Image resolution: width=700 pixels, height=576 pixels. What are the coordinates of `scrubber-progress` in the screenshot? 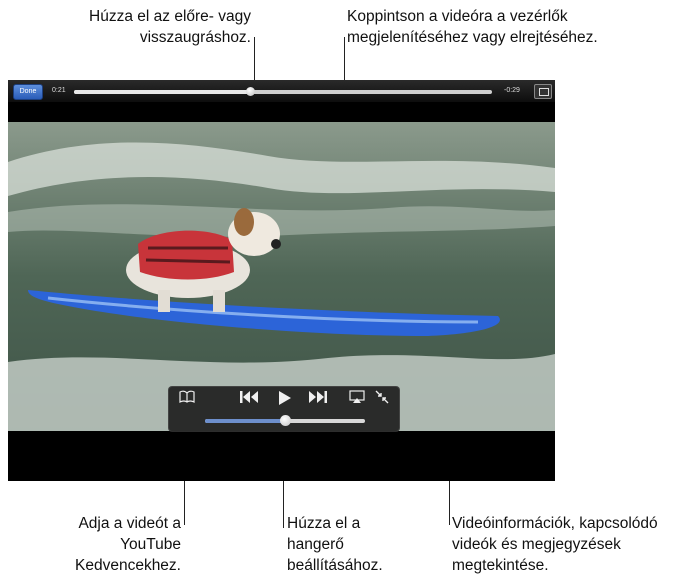 It's located at (162, 92).